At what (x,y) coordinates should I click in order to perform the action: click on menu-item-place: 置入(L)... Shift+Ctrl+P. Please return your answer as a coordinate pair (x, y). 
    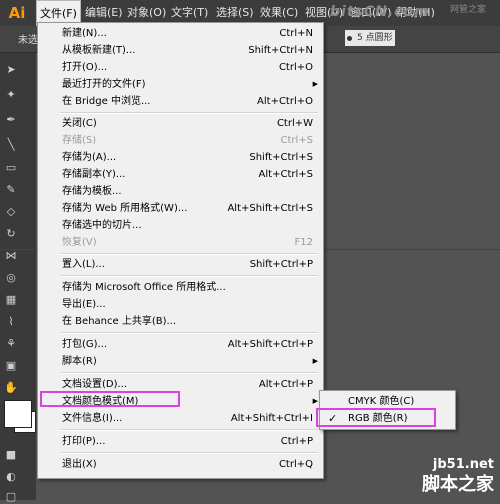
    Looking at the image, I should click on (180, 264).